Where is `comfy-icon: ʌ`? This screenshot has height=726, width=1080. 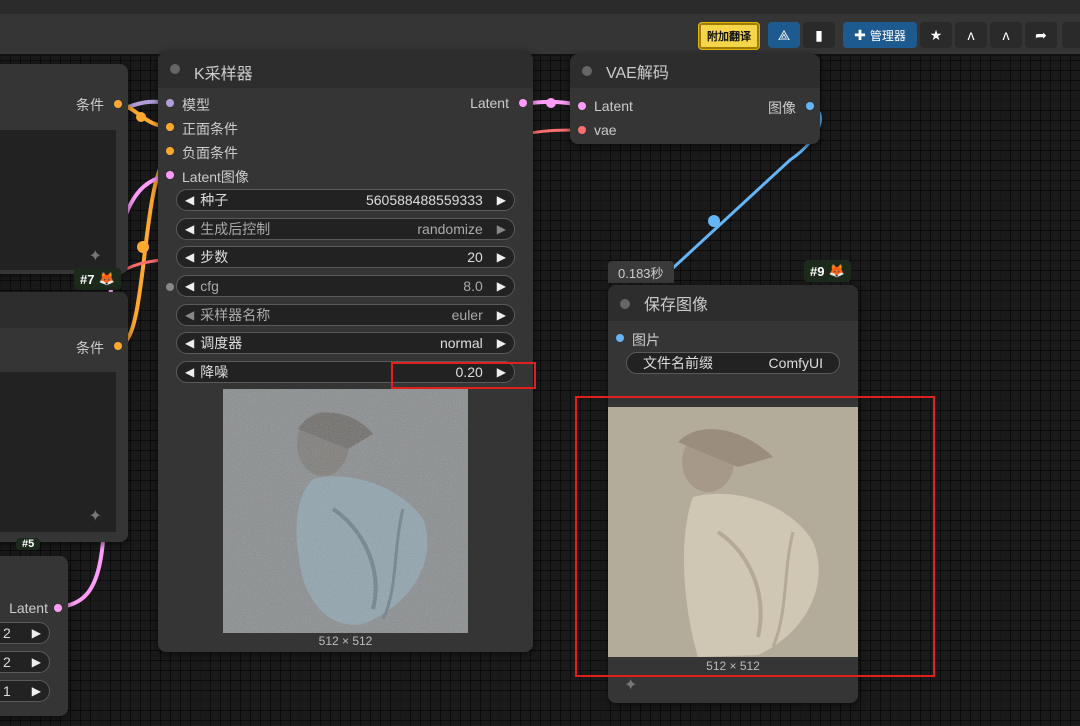 comfy-icon: ʌ is located at coordinates (971, 35).